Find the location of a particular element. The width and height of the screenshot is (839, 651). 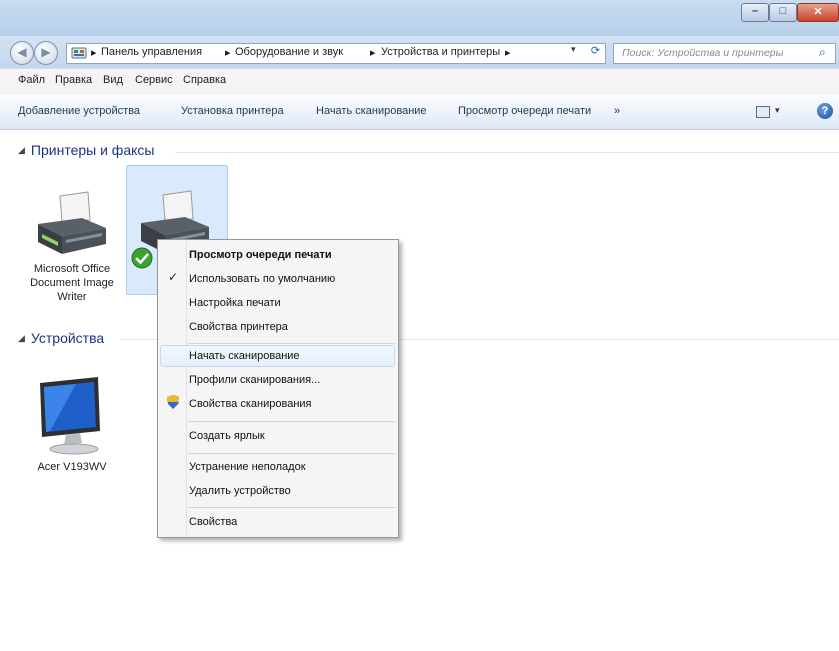

breadcrumb-control-panel: Панель управления is located at coordinates (151, 52).